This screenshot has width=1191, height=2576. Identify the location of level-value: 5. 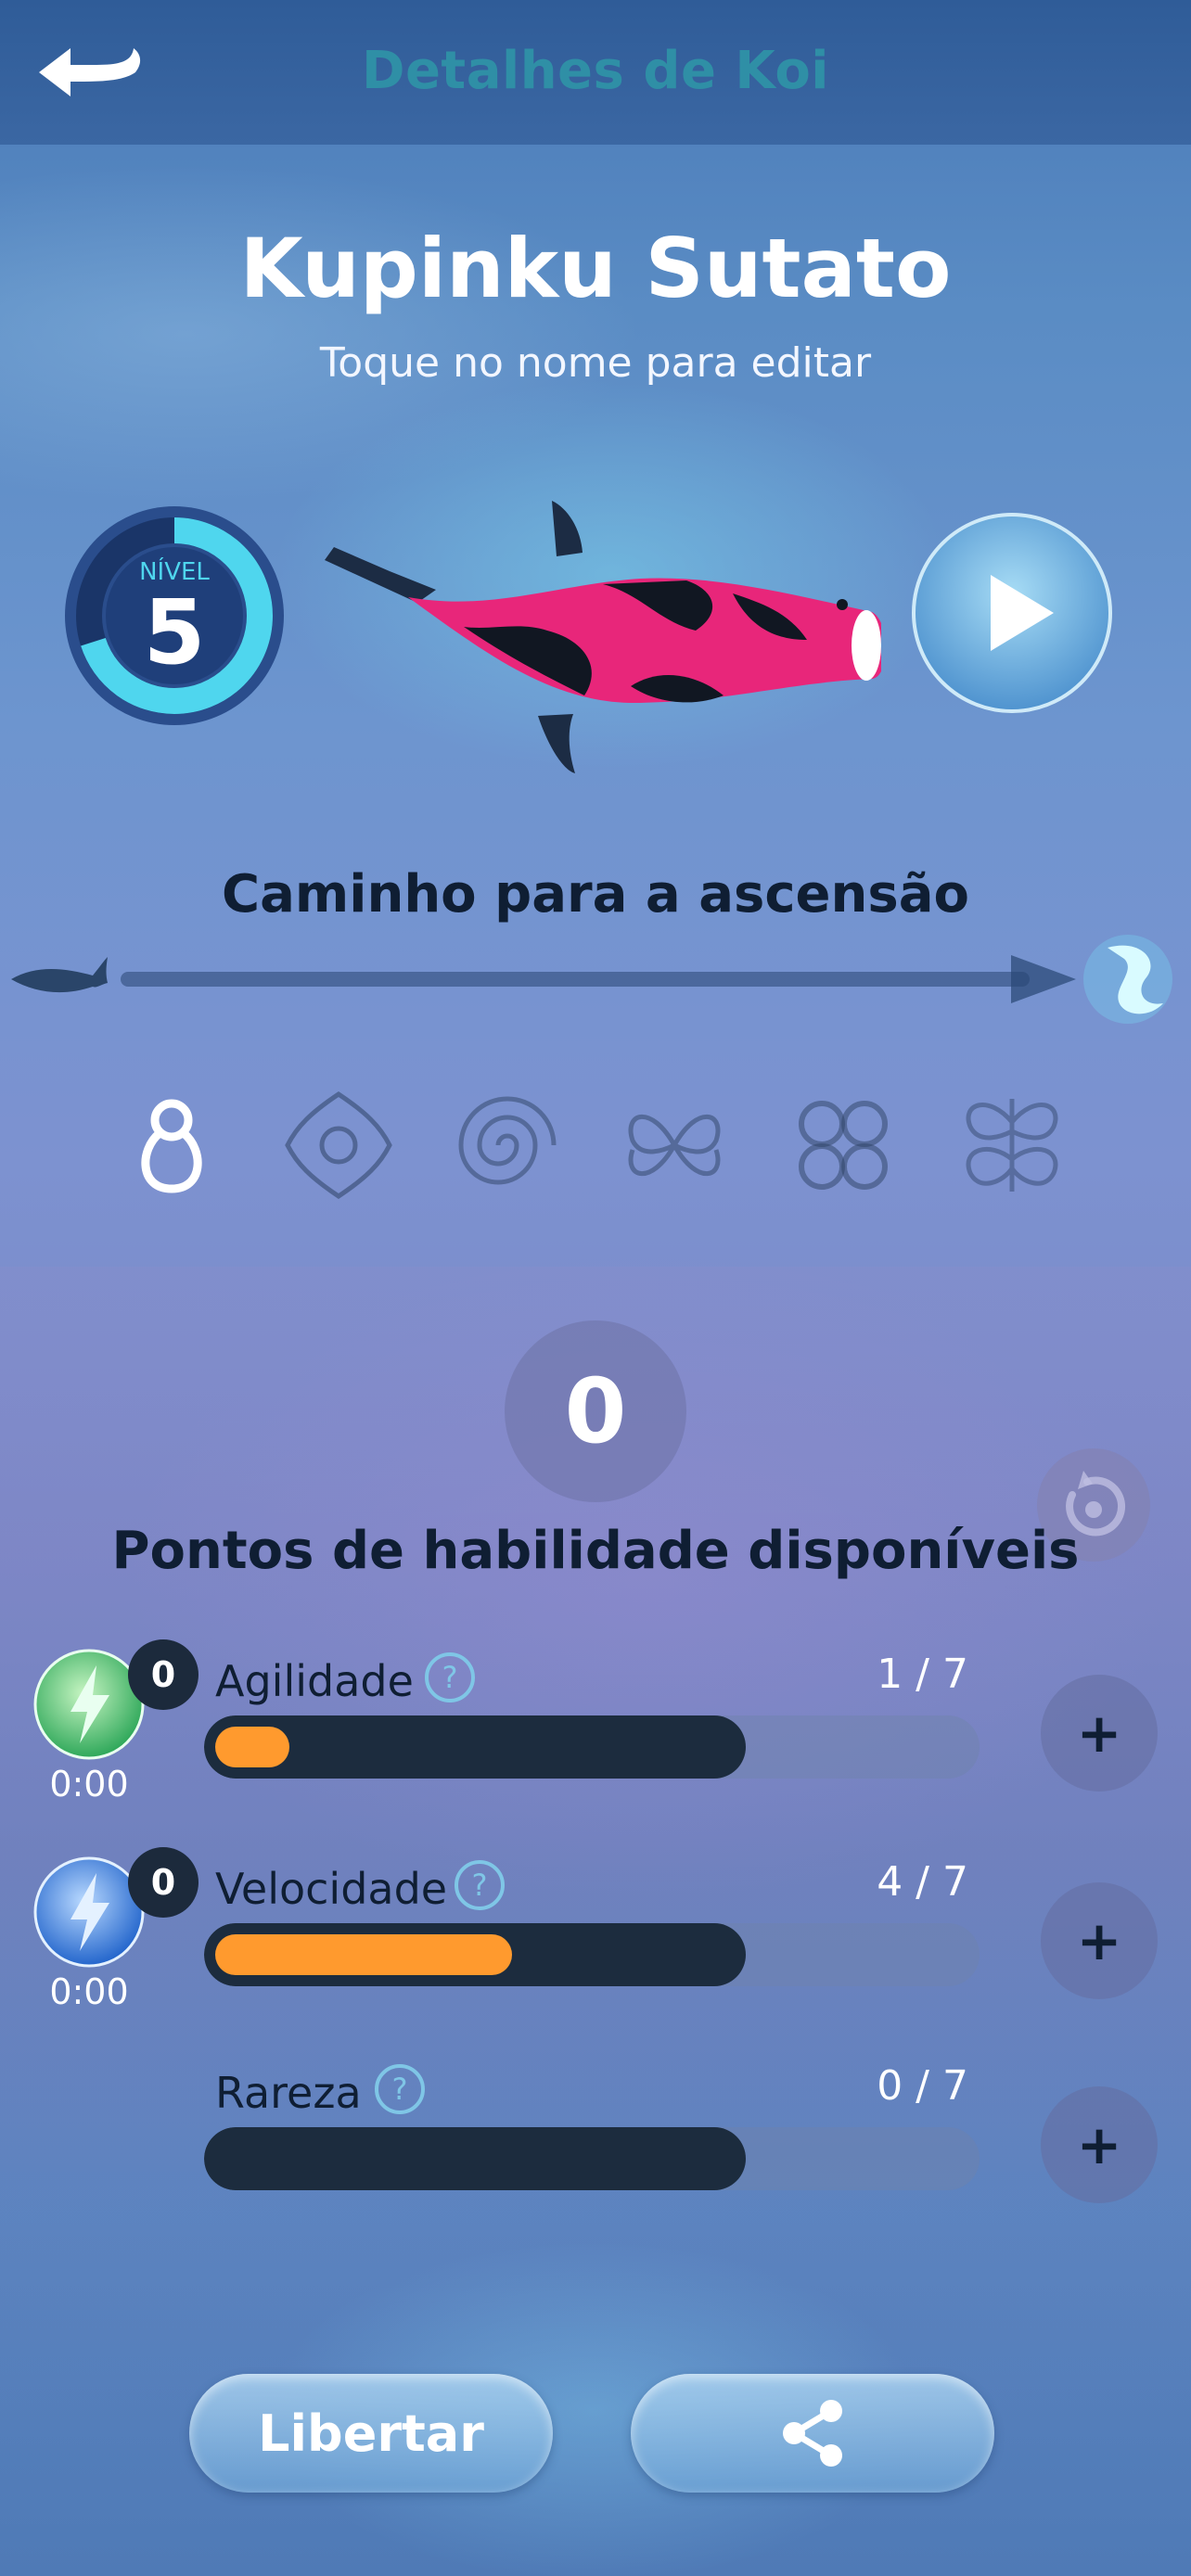
(174, 632).